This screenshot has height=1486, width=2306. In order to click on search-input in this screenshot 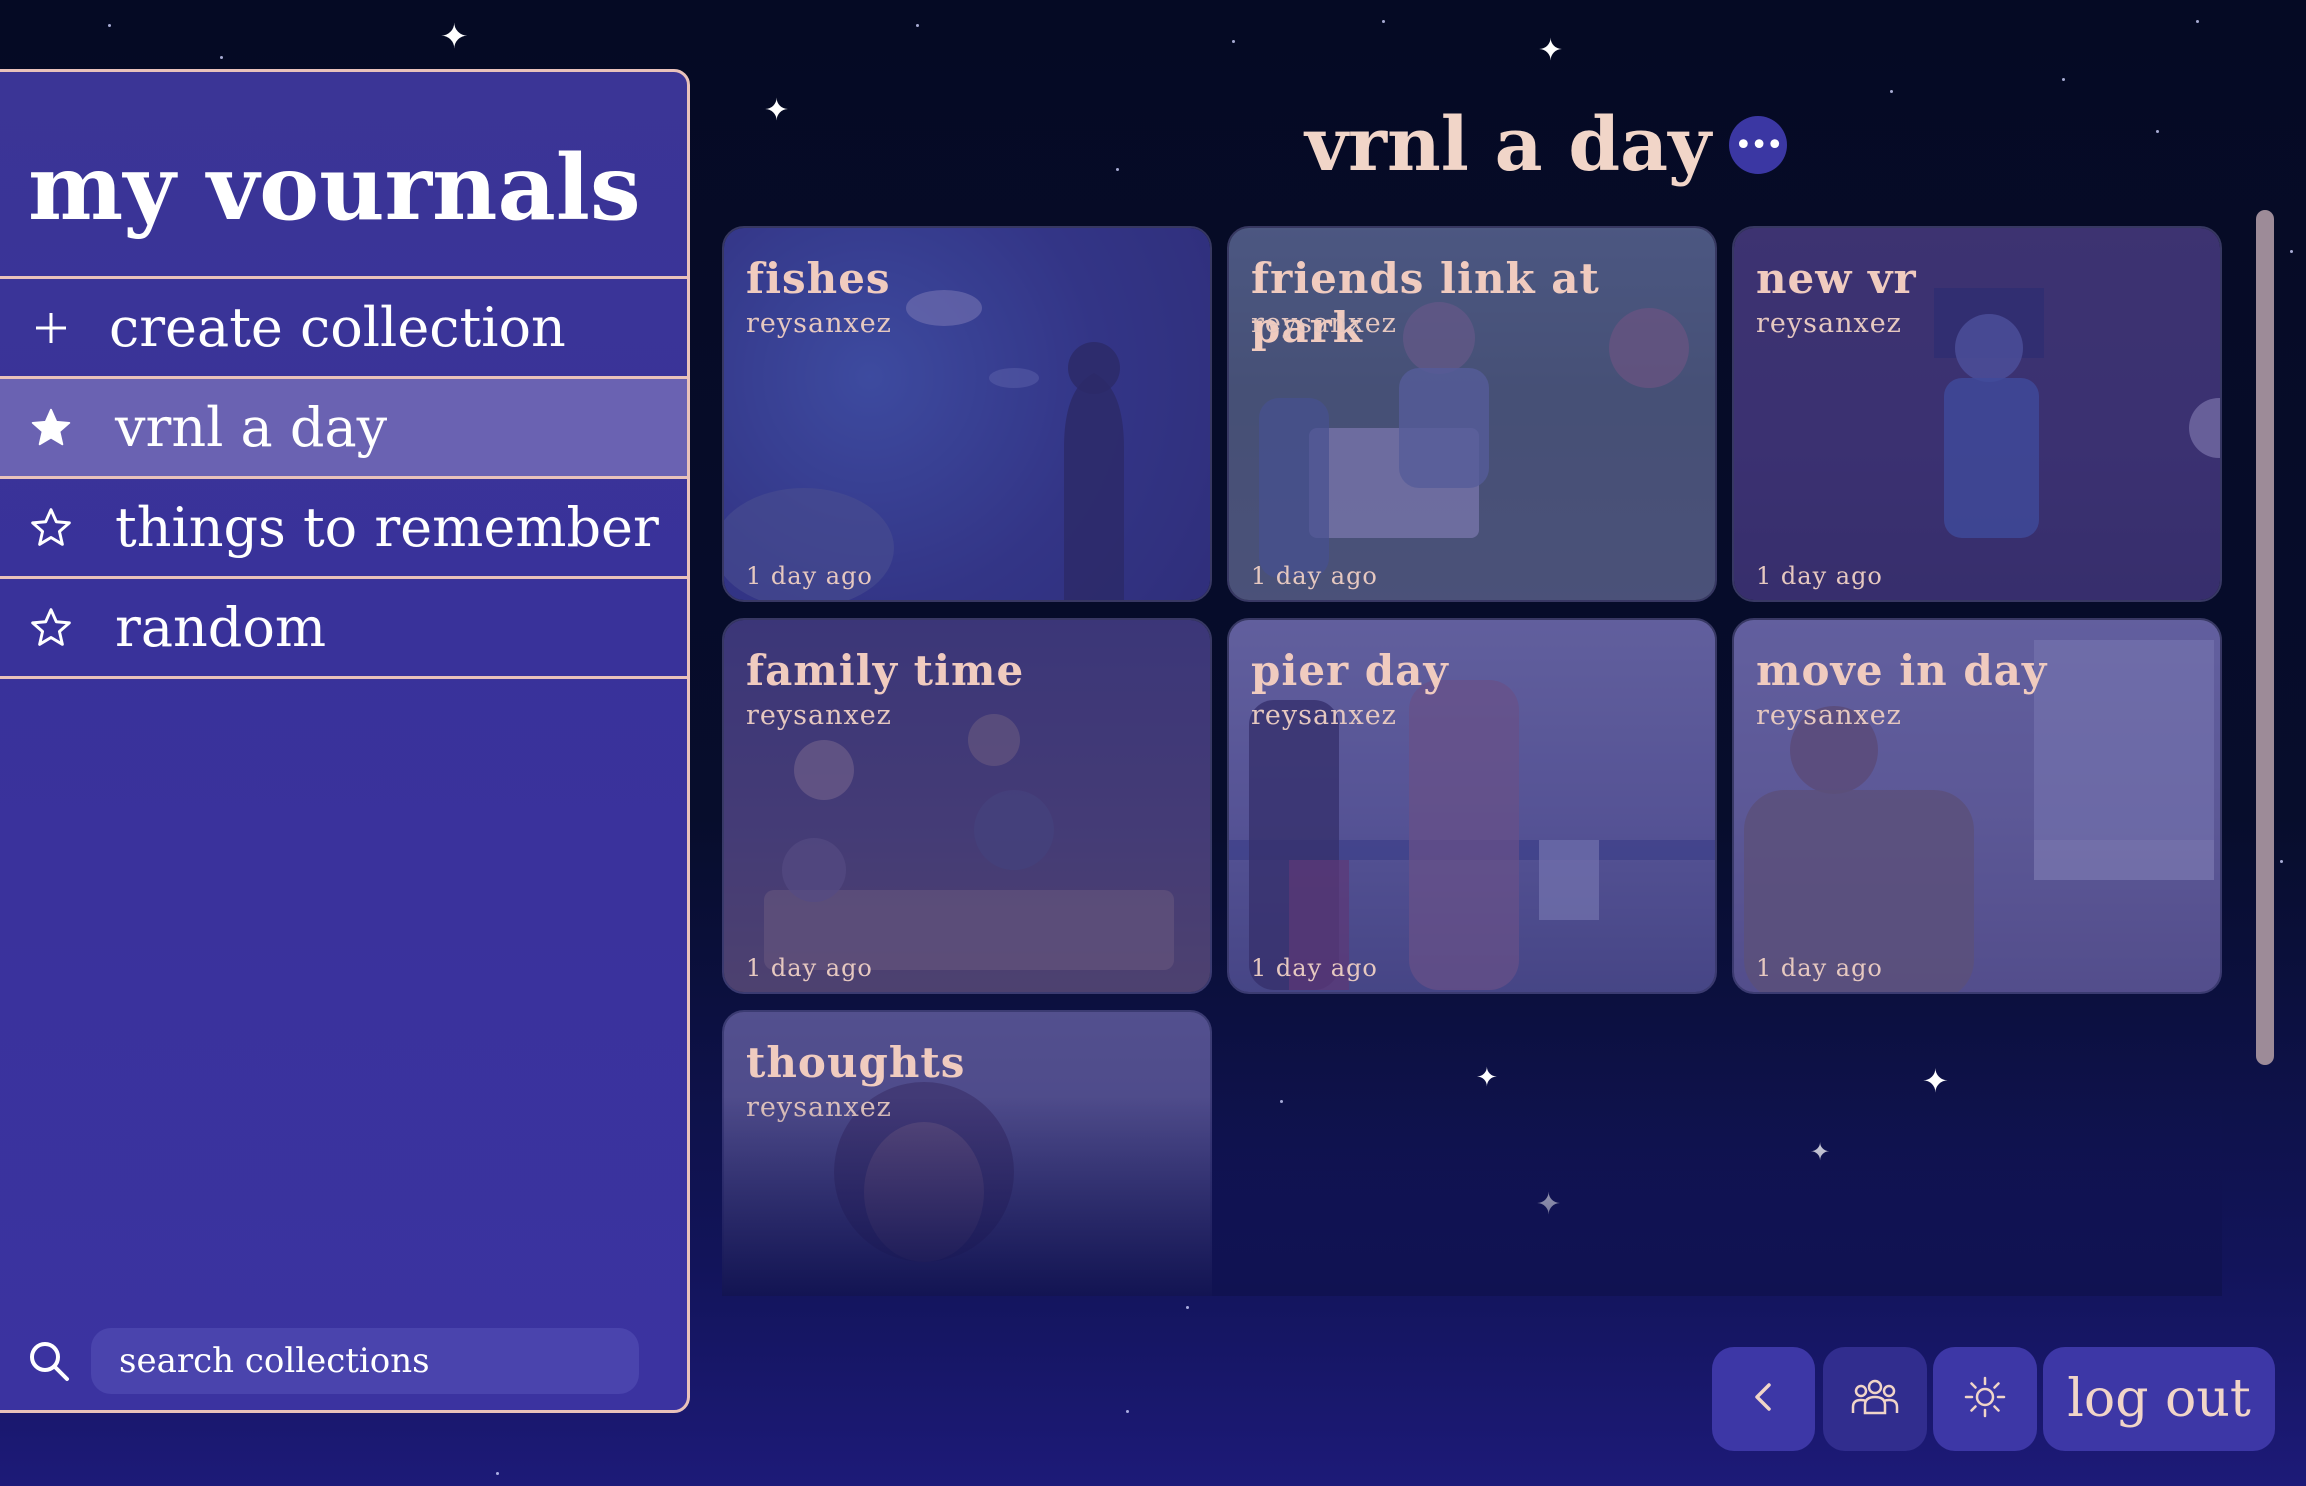, I will do `click(365, 1361)`.